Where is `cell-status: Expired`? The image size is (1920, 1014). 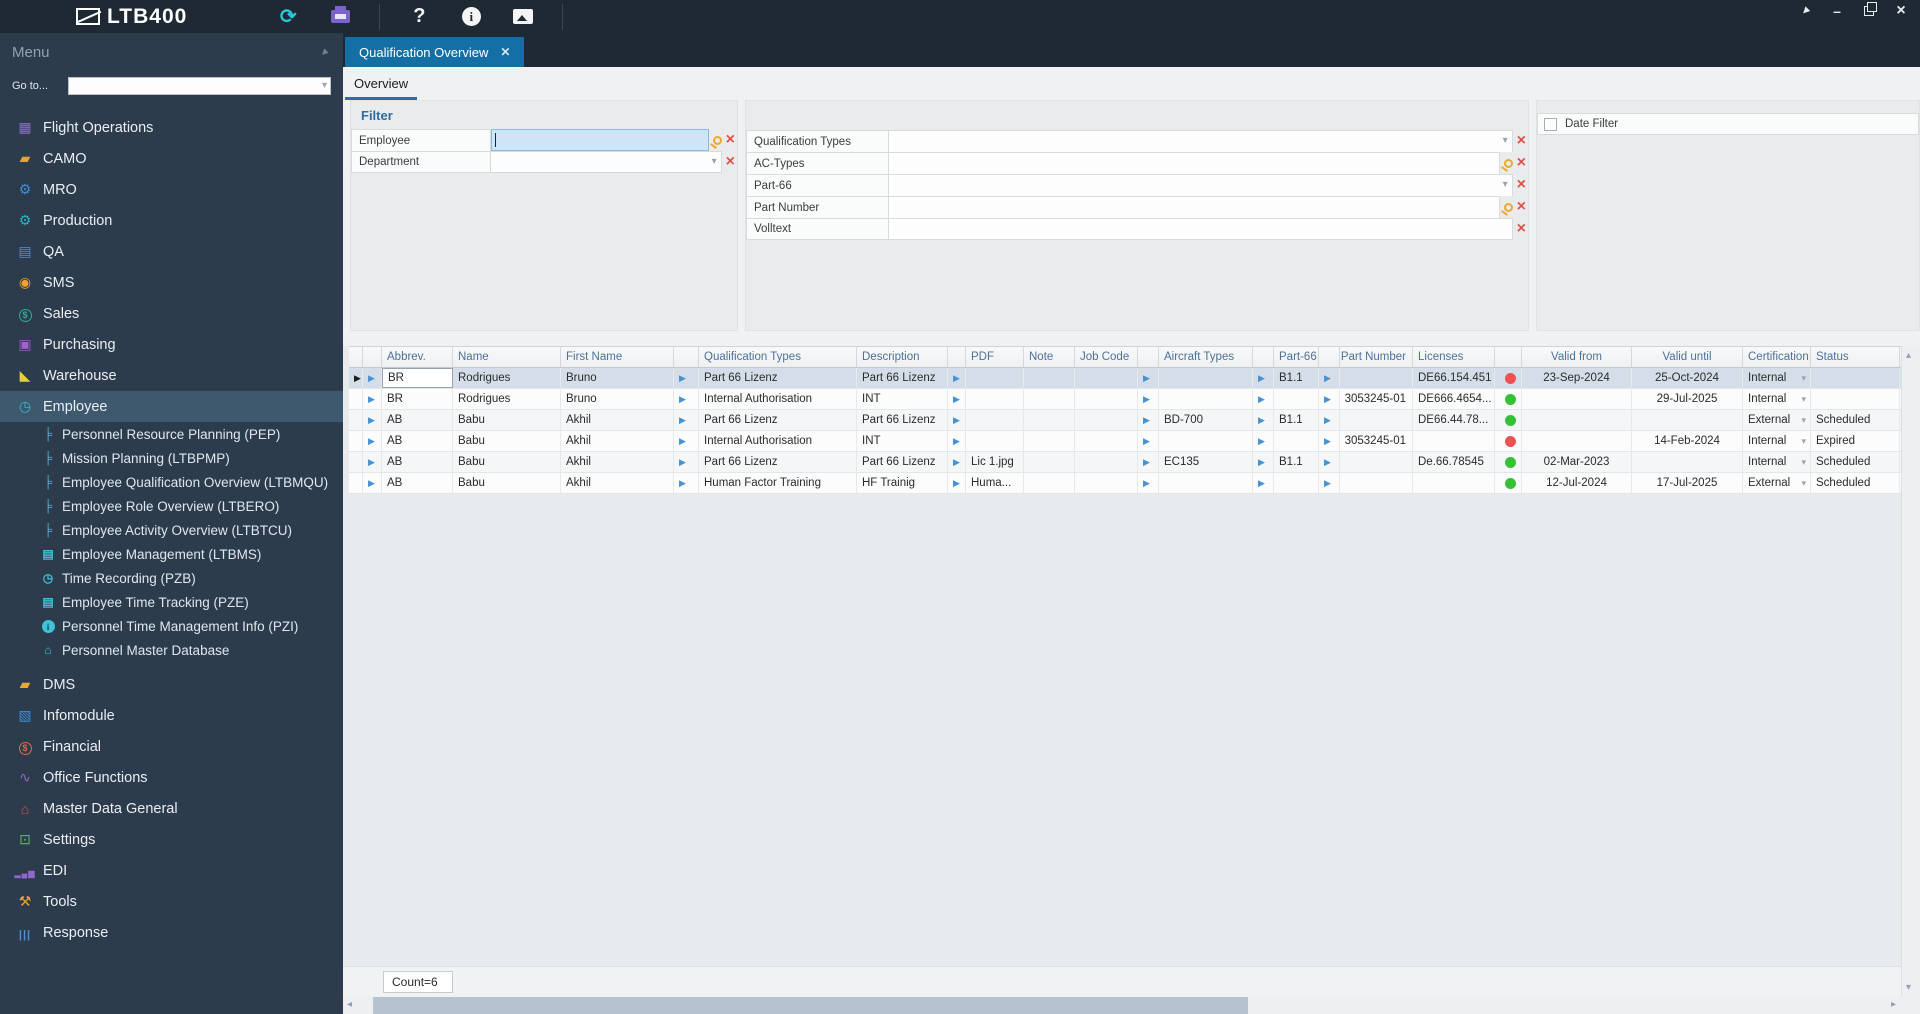 cell-status: Expired is located at coordinates (1855, 441).